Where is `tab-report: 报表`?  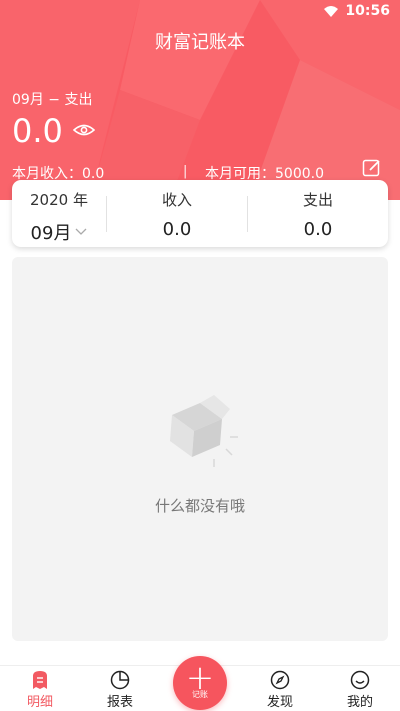 tab-report: 报表 is located at coordinates (120, 689).